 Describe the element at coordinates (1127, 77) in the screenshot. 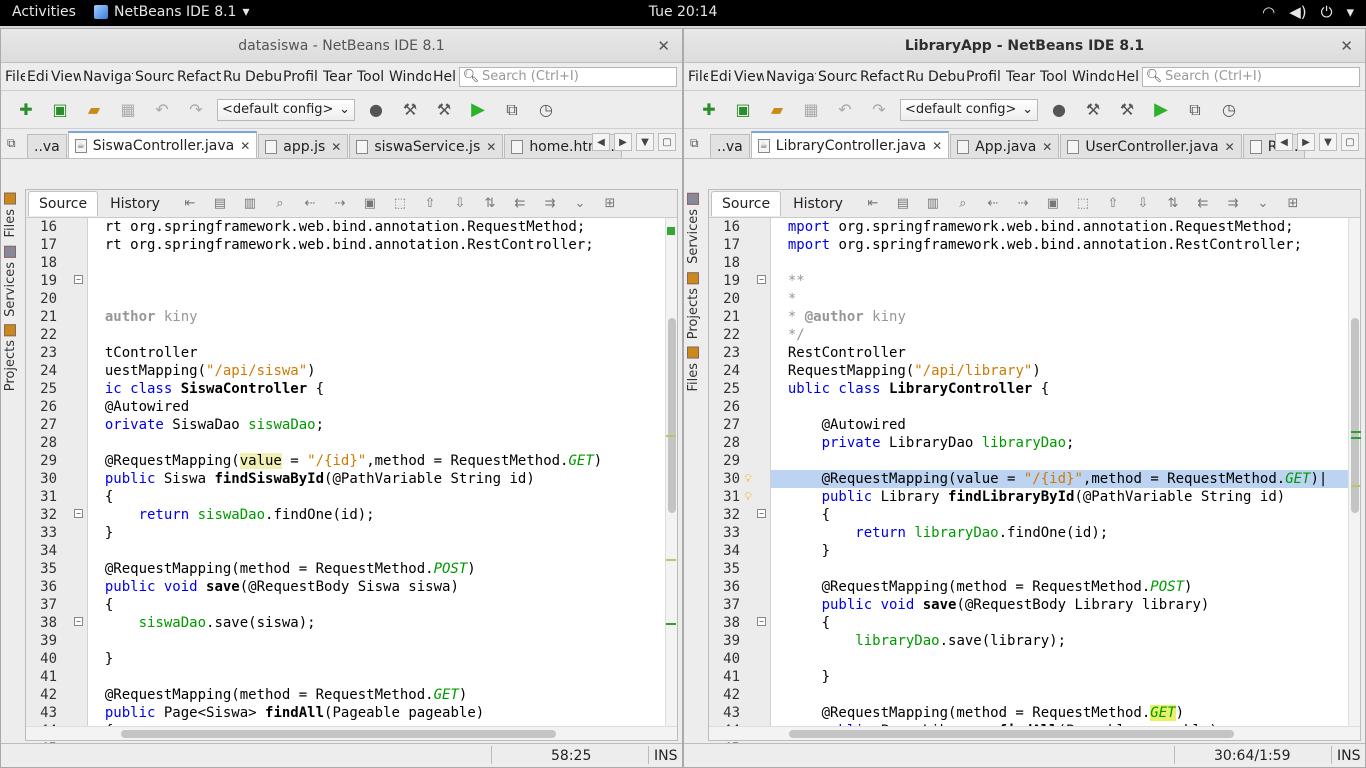

I see `menu-help: Hel` at that location.